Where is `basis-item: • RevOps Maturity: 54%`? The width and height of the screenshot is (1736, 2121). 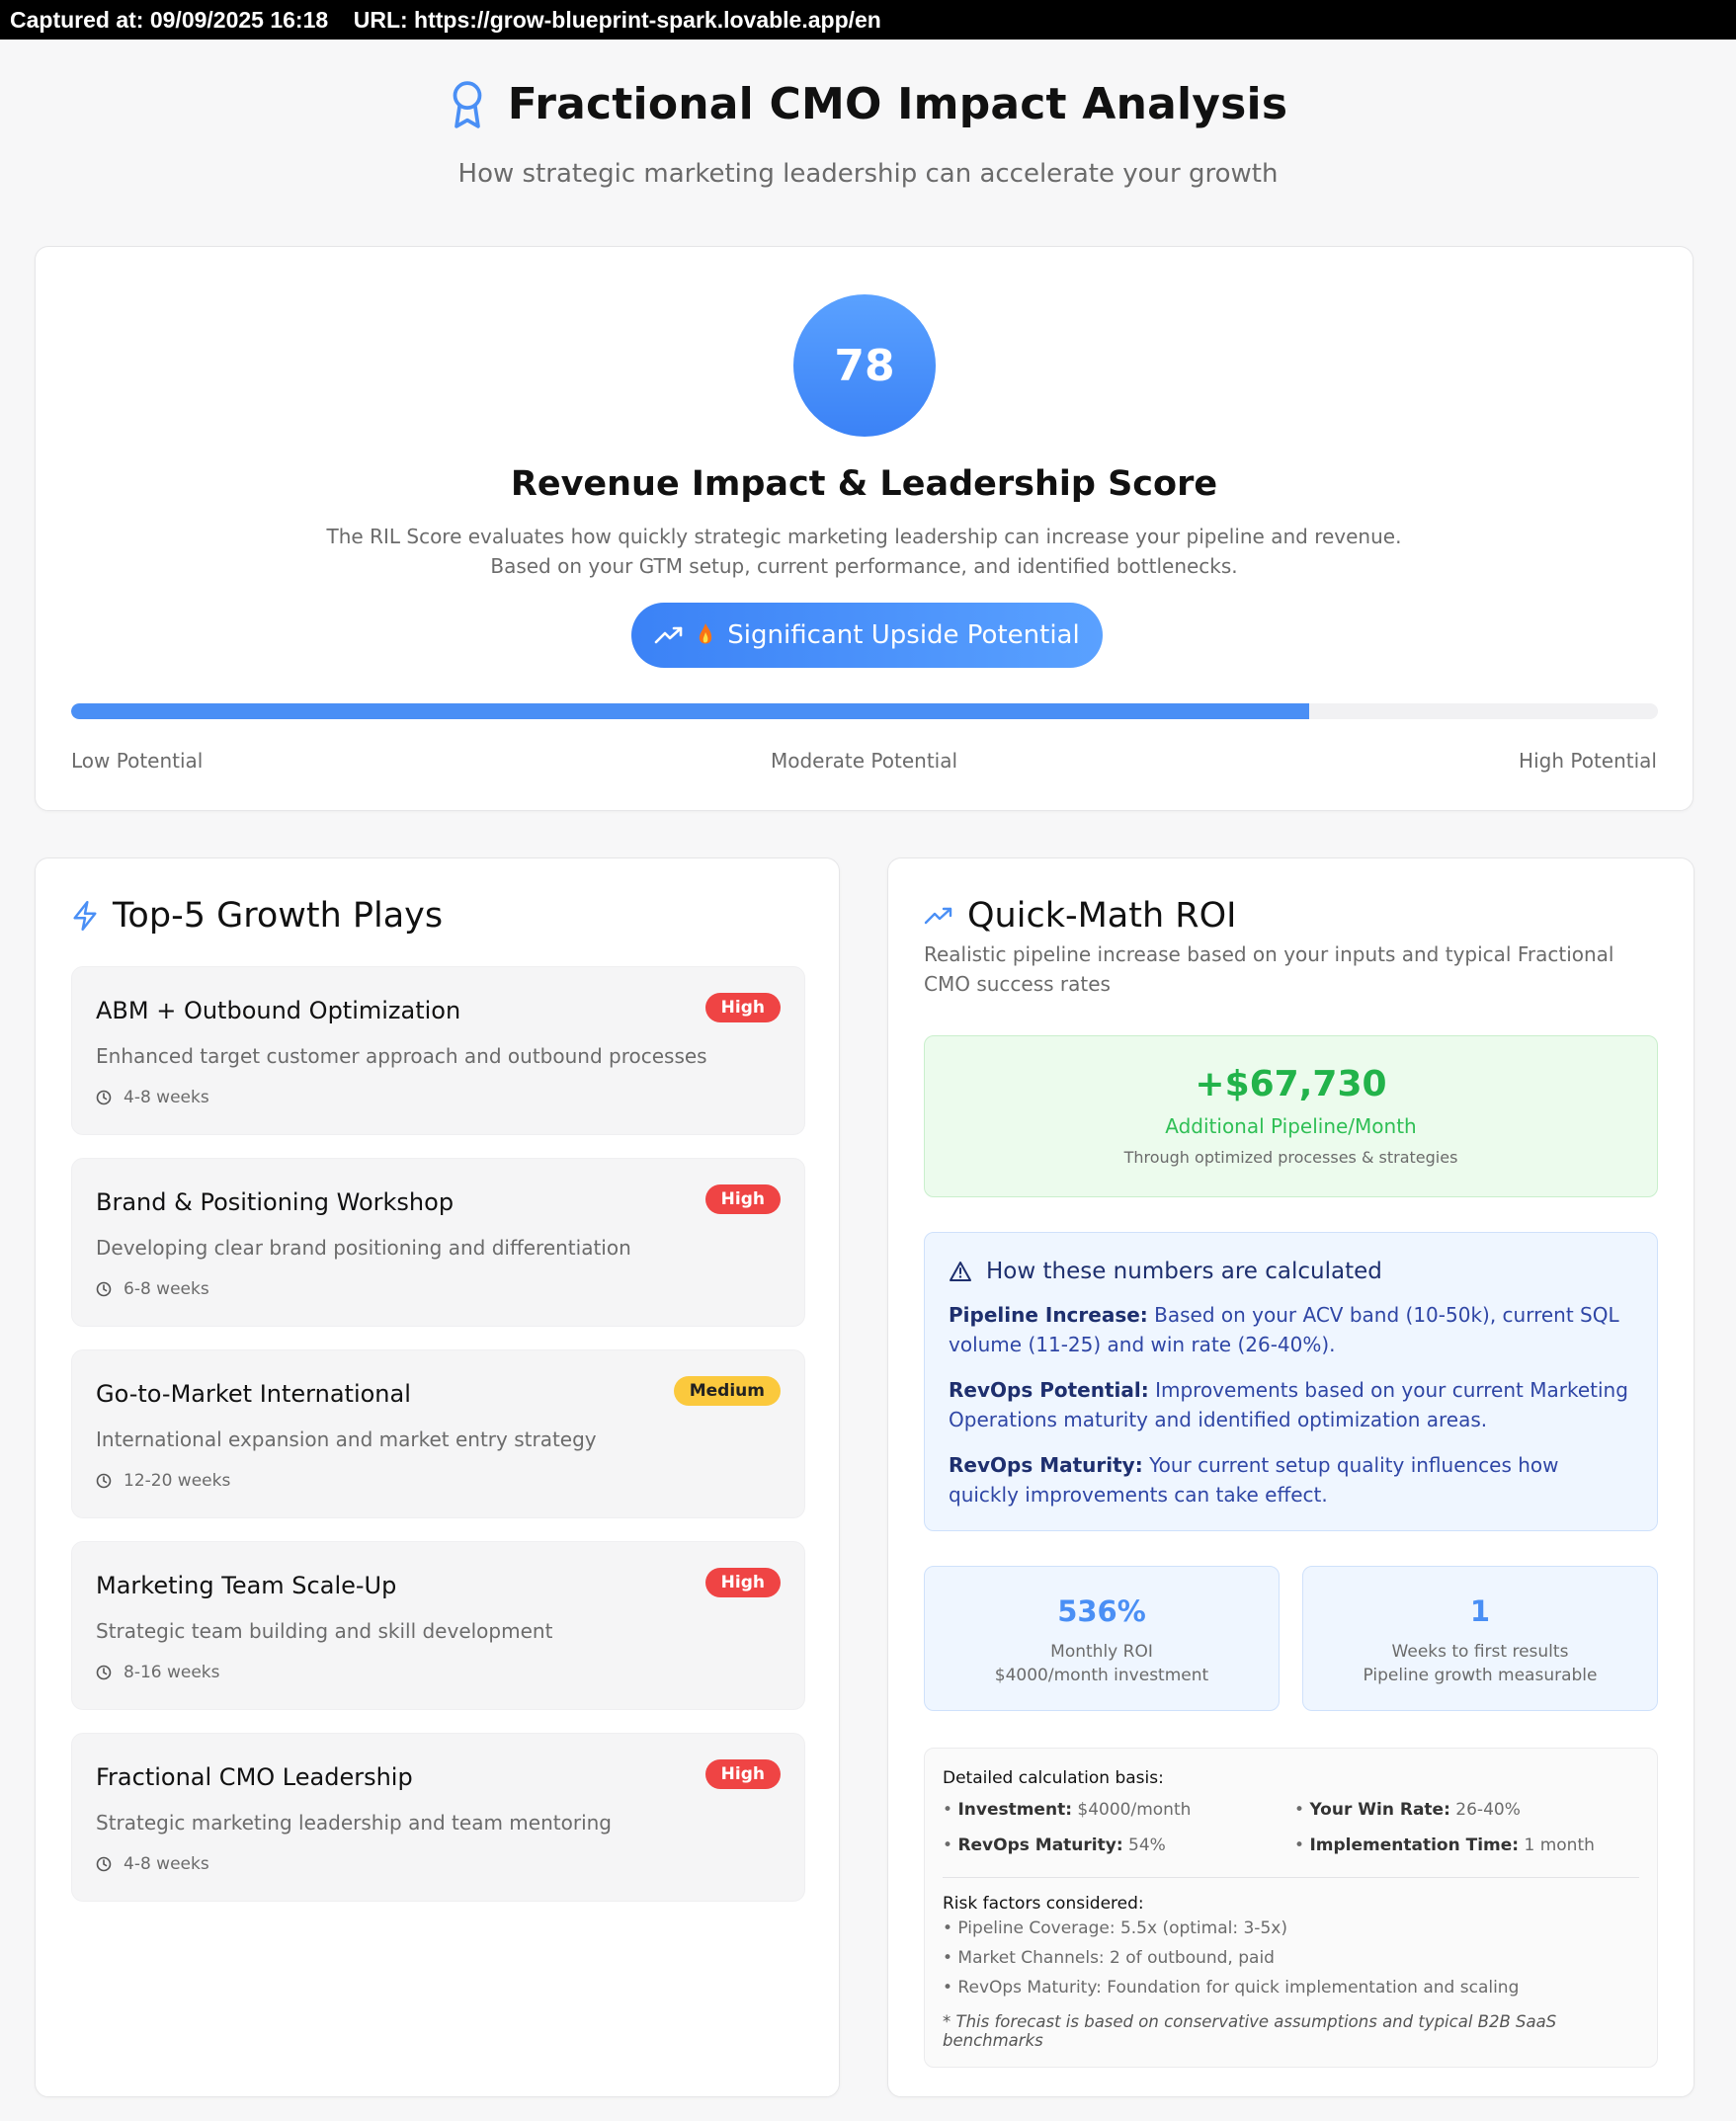
basis-item: • RevOps Maturity: 54% is located at coordinates (1054, 1845).